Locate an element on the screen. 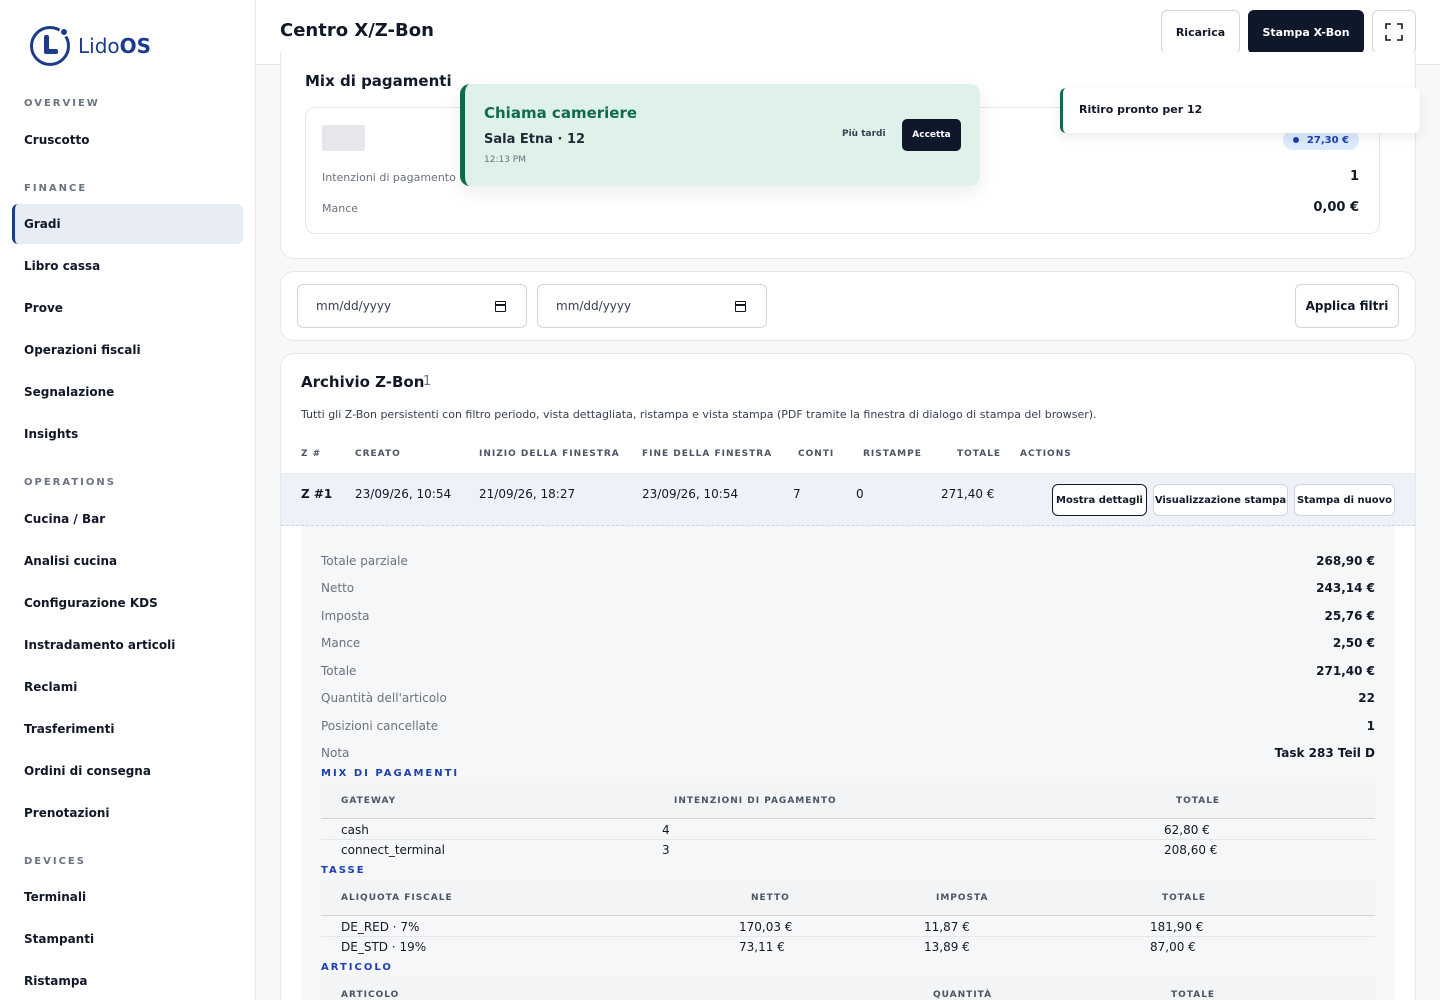 The width and height of the screenshot is (1440, 1000). taxes-header is located at coordinates (848, 898).